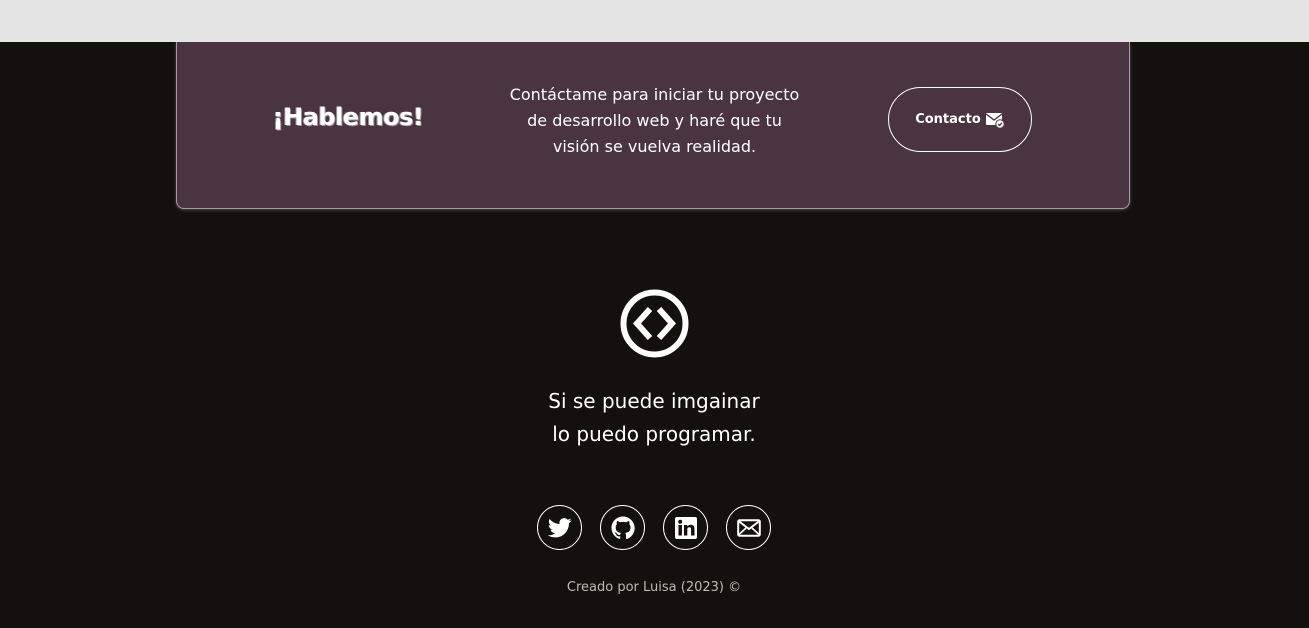 This screenshot has width=1309, height=628. I want to click on contact-button: Contacto, so click(960, 119).